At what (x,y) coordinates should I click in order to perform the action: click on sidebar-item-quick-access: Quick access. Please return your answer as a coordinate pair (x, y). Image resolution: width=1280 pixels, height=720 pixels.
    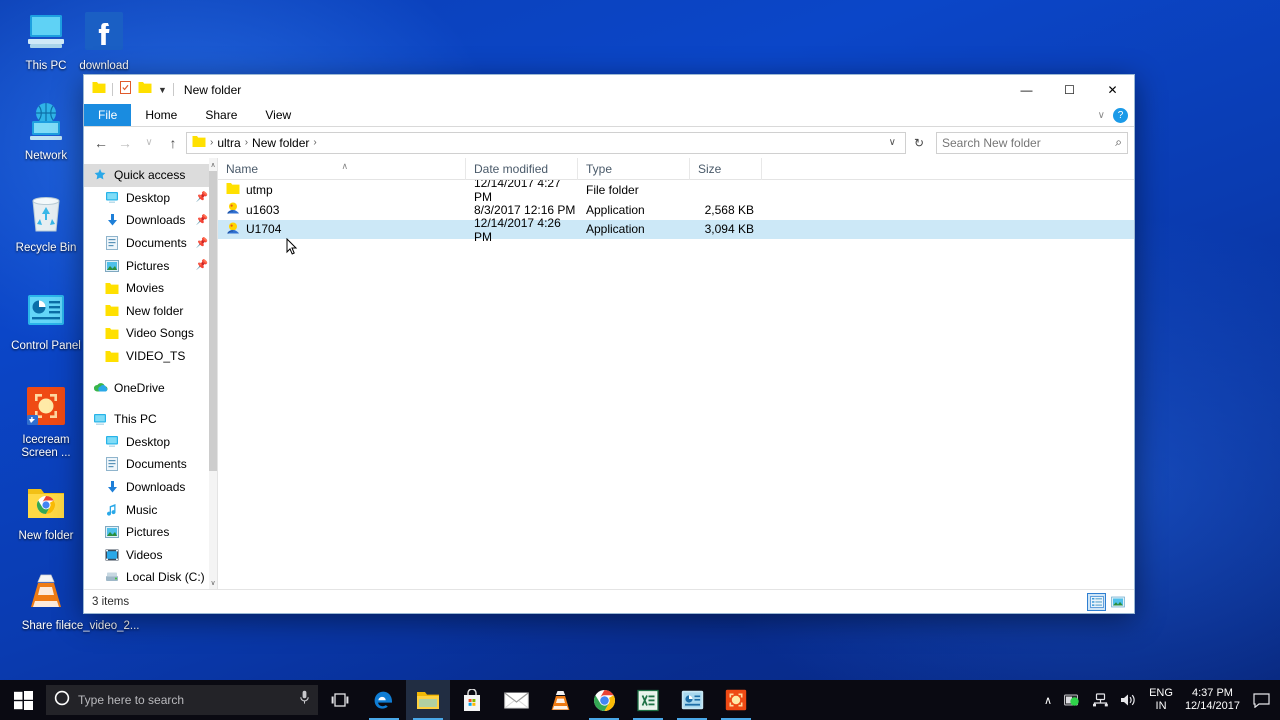
    Looking at the image, I should click on (150, 175).